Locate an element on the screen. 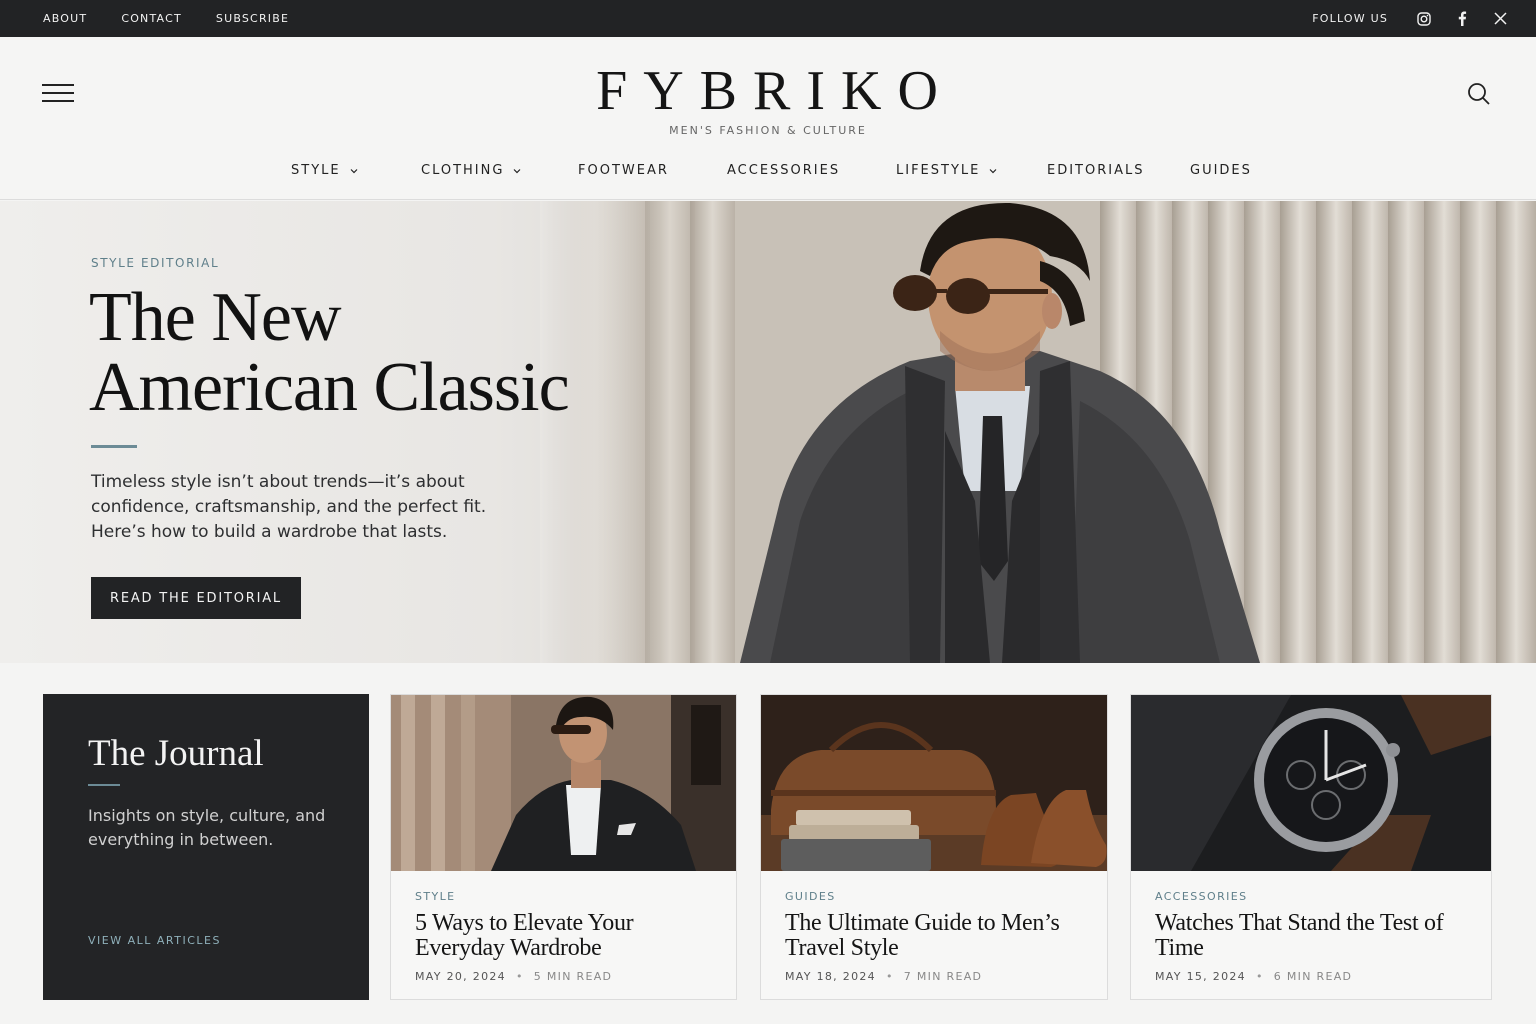 The height and width of the screenshot is (1024, 1536). follow-us-label: FOLLOW US is located at coordinates (1350, 18).